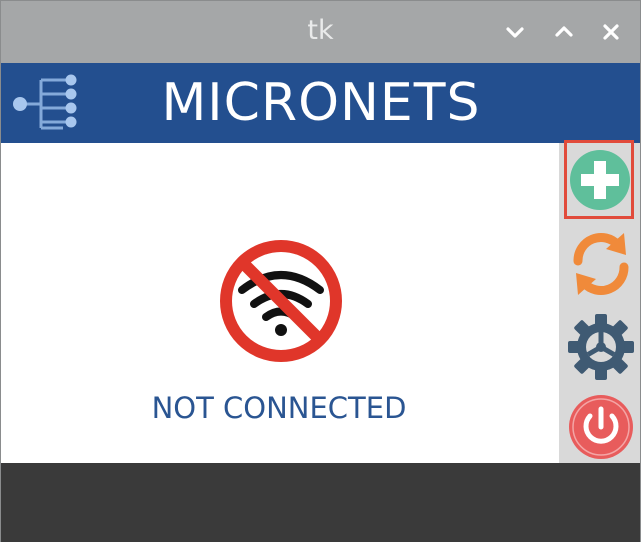 The image size is (641, 542). I want to click on maximize-button, so click(564, 32).